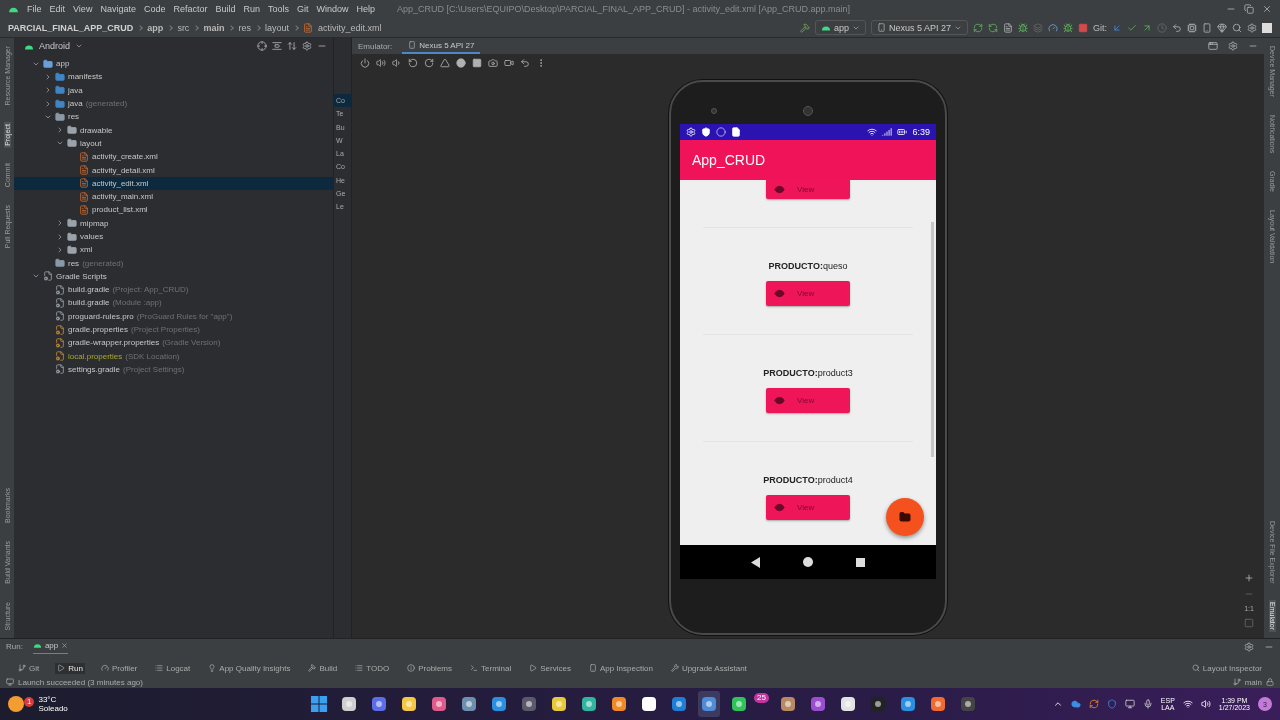 This screenshot has width=1280, height=720. What do you see at coordinates (1213, 46) in the screenshot?
I see `window-icon` at bounding box center [1213, 46].